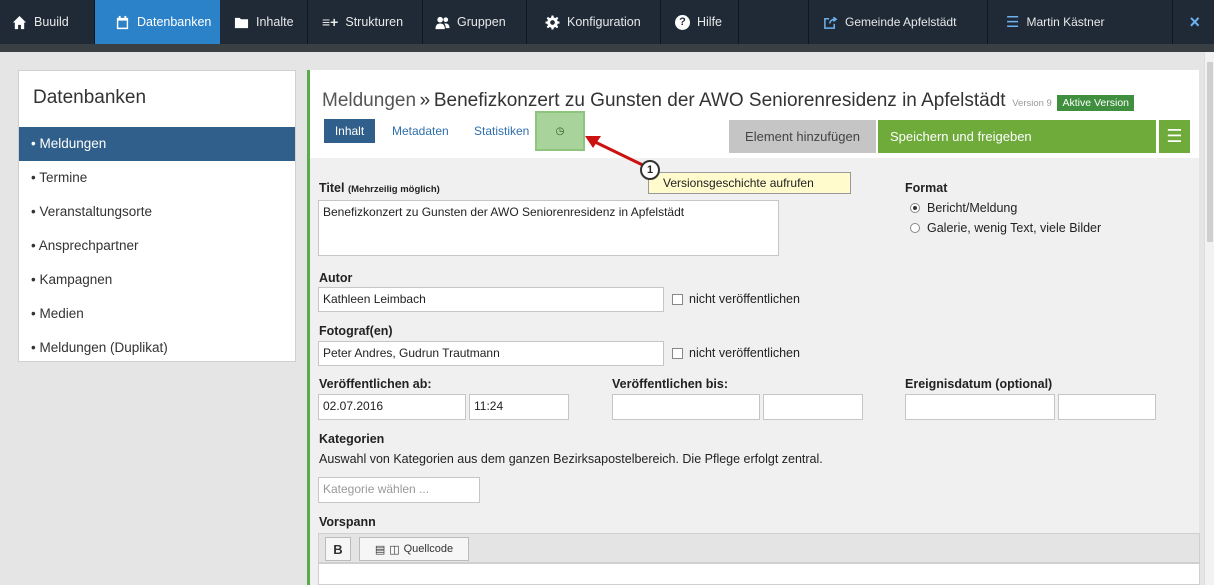 The height and width of the screenshot is (585, 1214). I want to click on nav-user: ☰ Martin Kästner, so click(1080, 22).